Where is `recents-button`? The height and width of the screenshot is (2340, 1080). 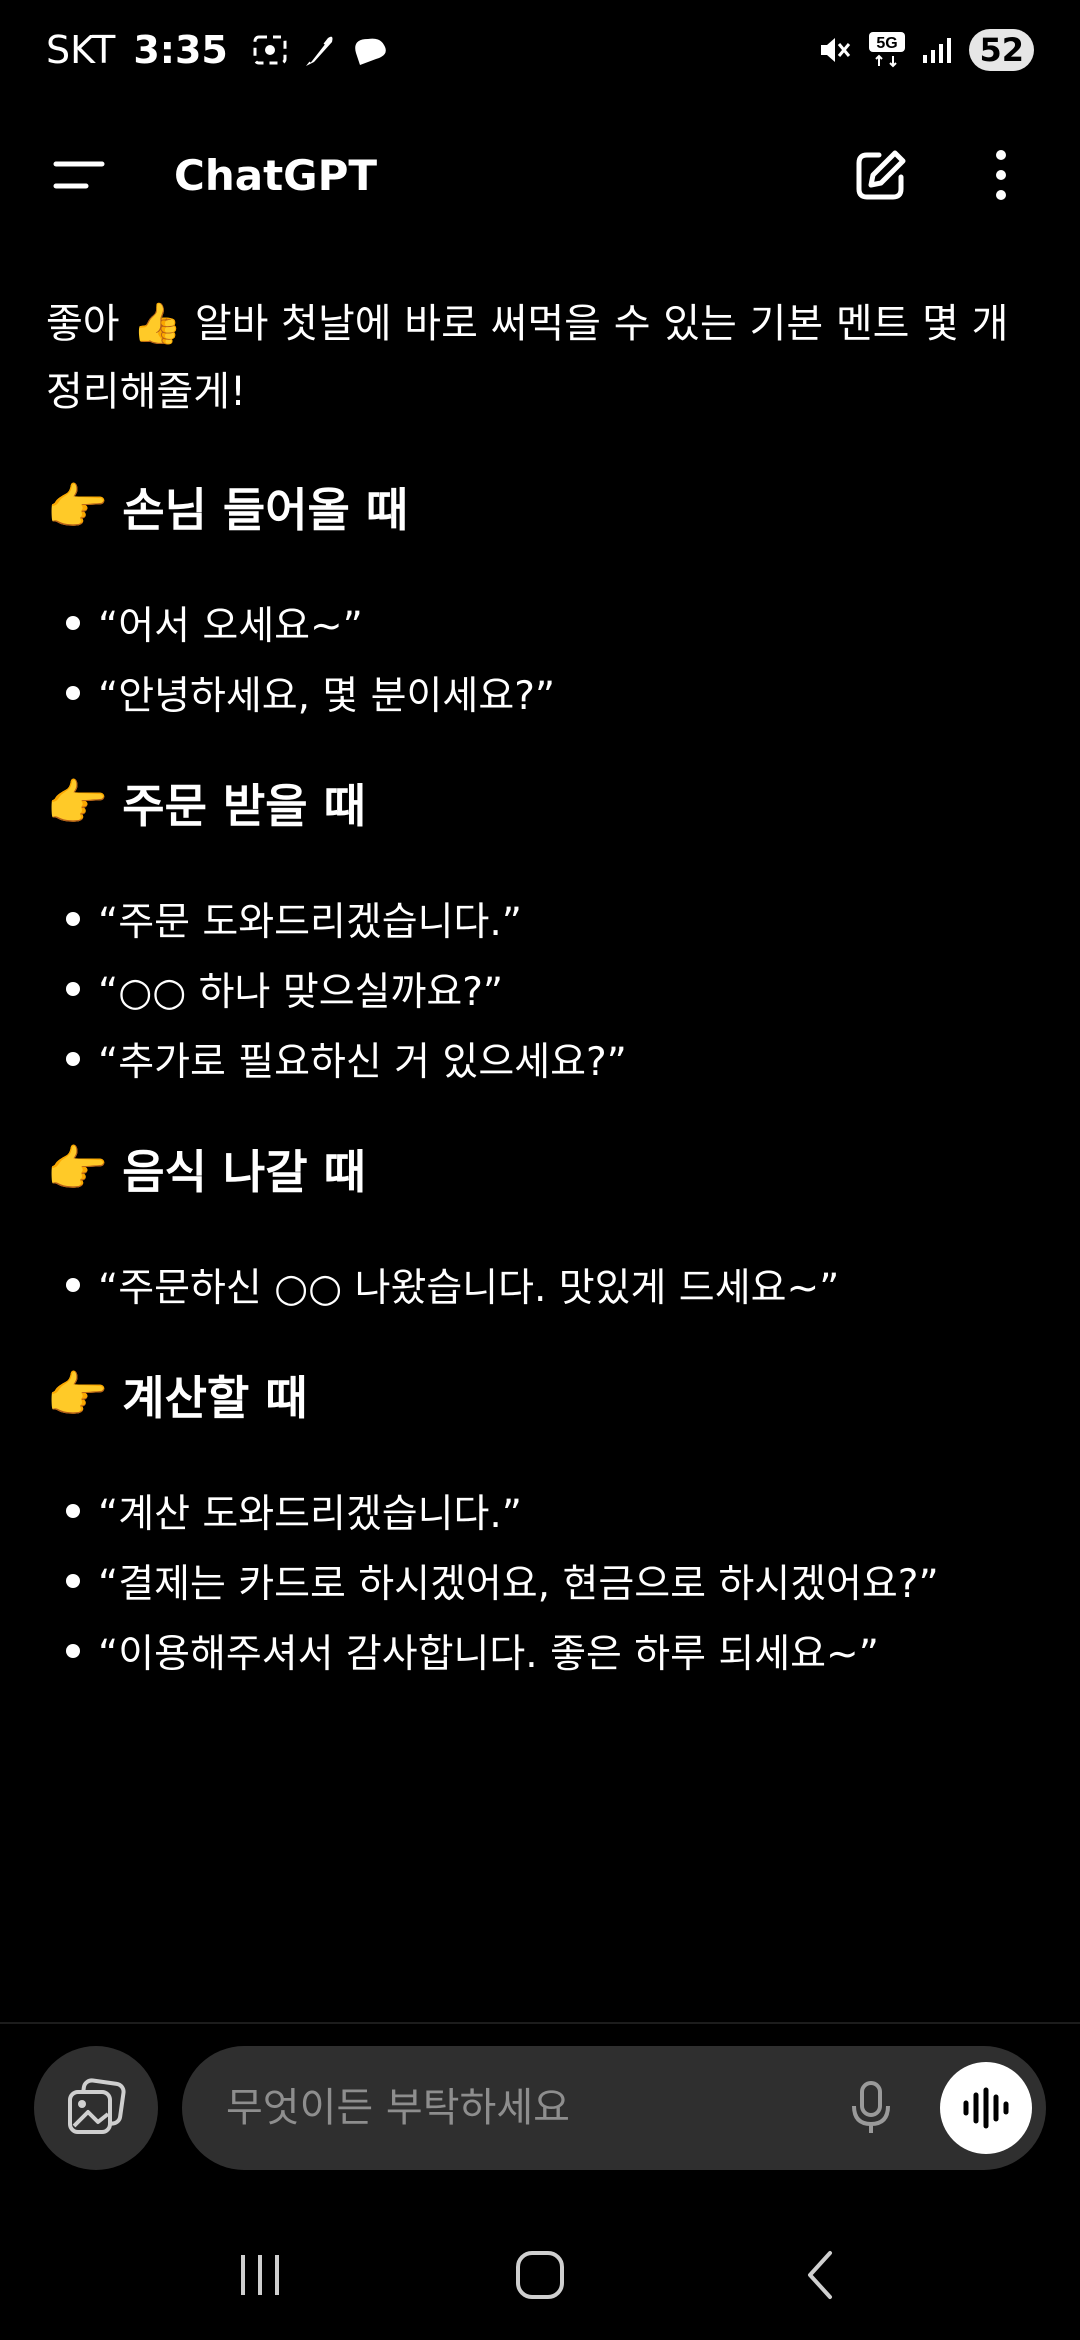 recents-button is located at coordinates (260, 2275).